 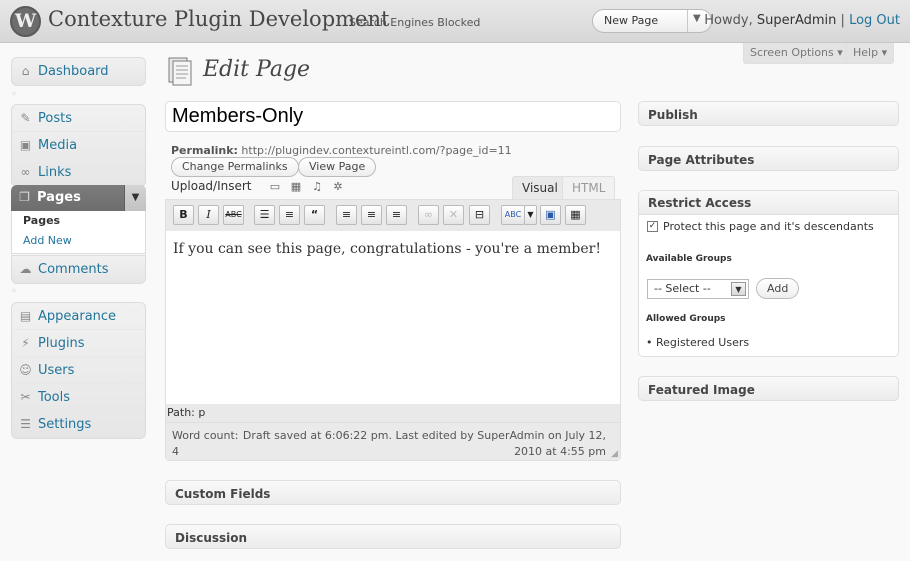 I want to click on favorite-action-label: New Page, so click(x=631, y=20).